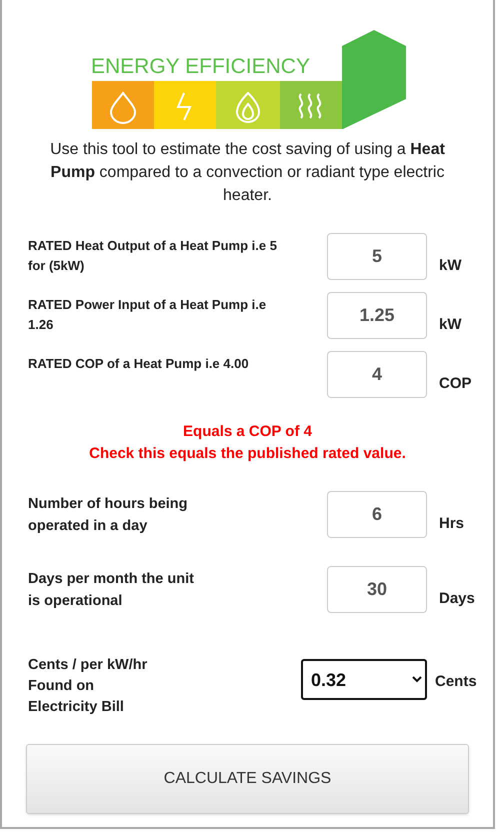 This screenshot has height=834, width=497. What do you see at coordinates (111, 590) in the screenshot?
I see `field-label: Days per month the unit is operational` at bounding box center [111, 590].